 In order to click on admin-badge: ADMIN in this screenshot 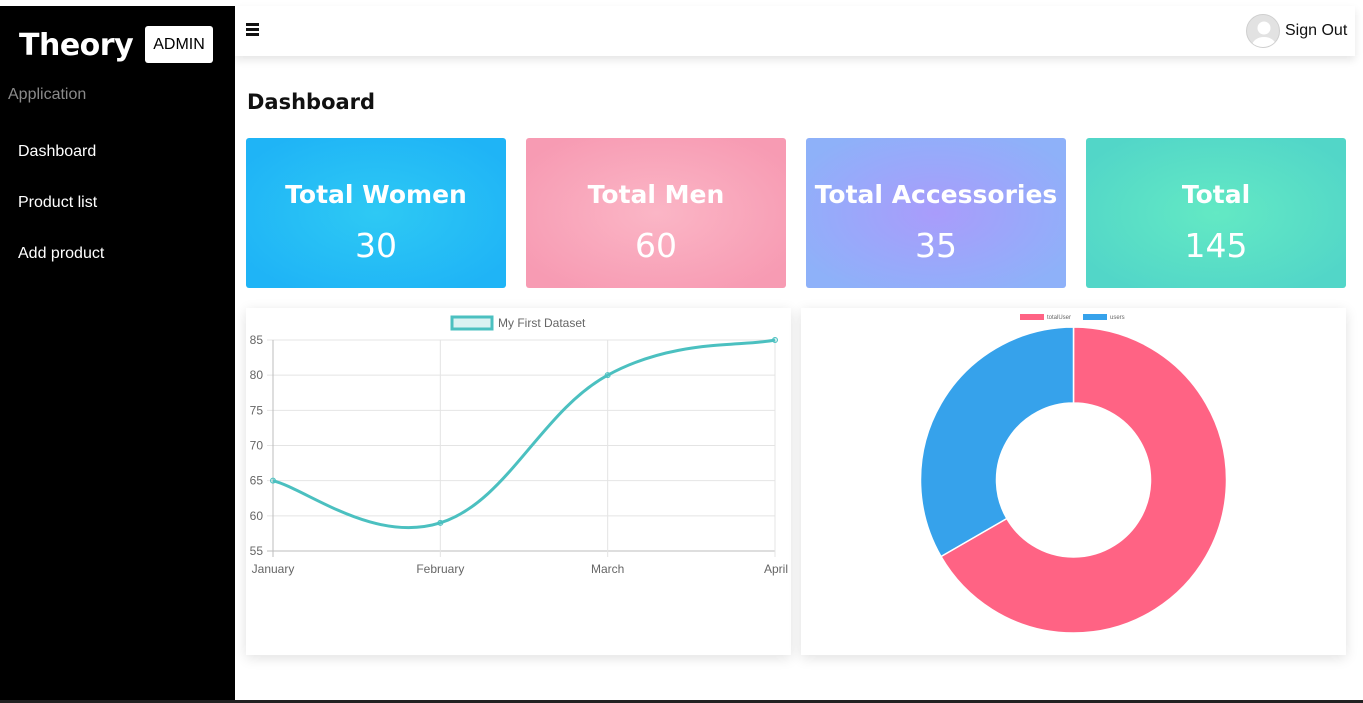, I will do `click(179, 44)`.